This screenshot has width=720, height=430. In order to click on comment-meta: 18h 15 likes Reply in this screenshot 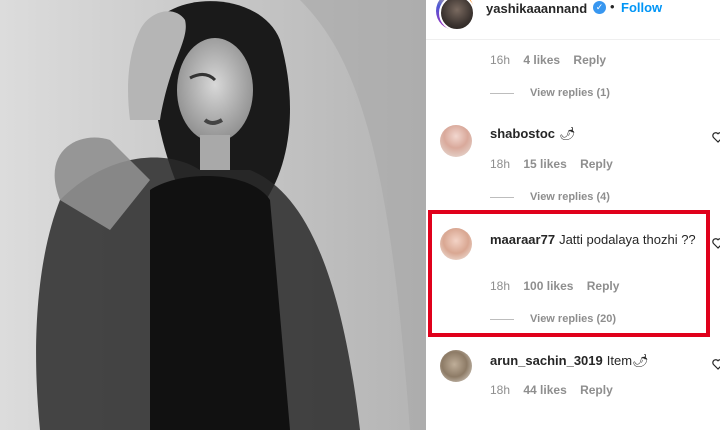, I will do `click(556, 164)`.